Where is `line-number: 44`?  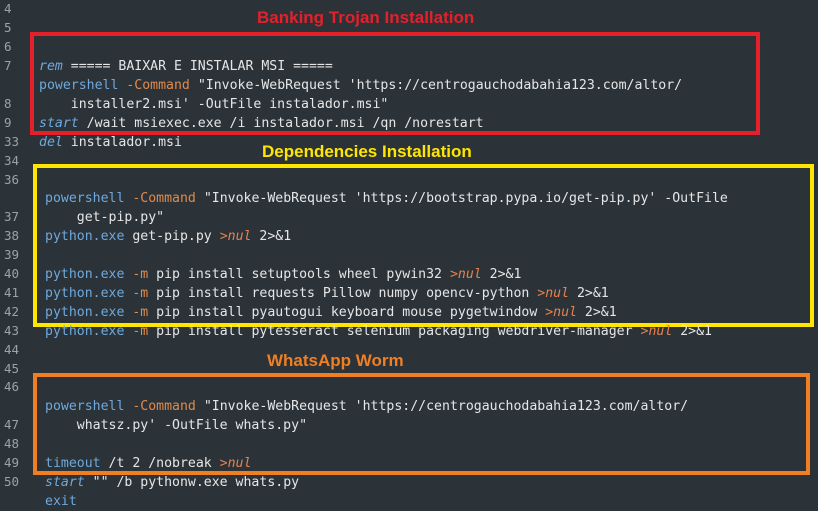 line-number: 44 is located at coordinates (12, 349).